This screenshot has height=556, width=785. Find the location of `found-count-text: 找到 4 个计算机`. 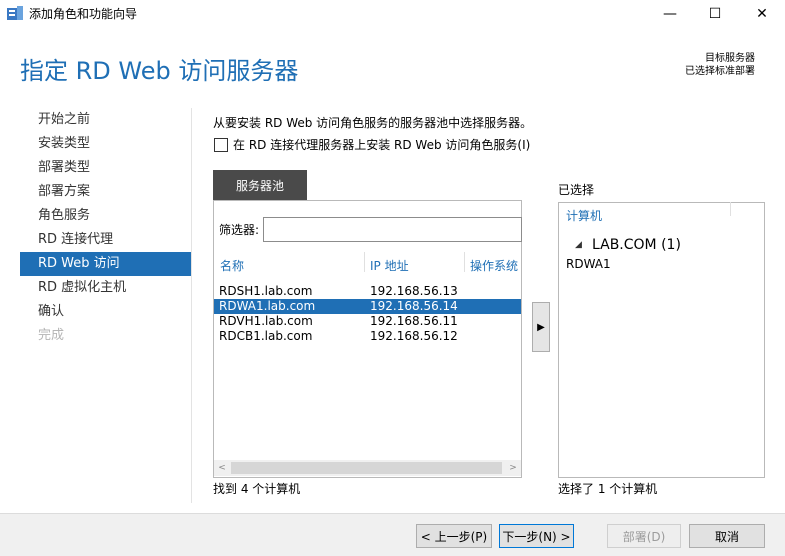

found-count-text: 找到 4 个计算机 is located at coordinates (257, 489).